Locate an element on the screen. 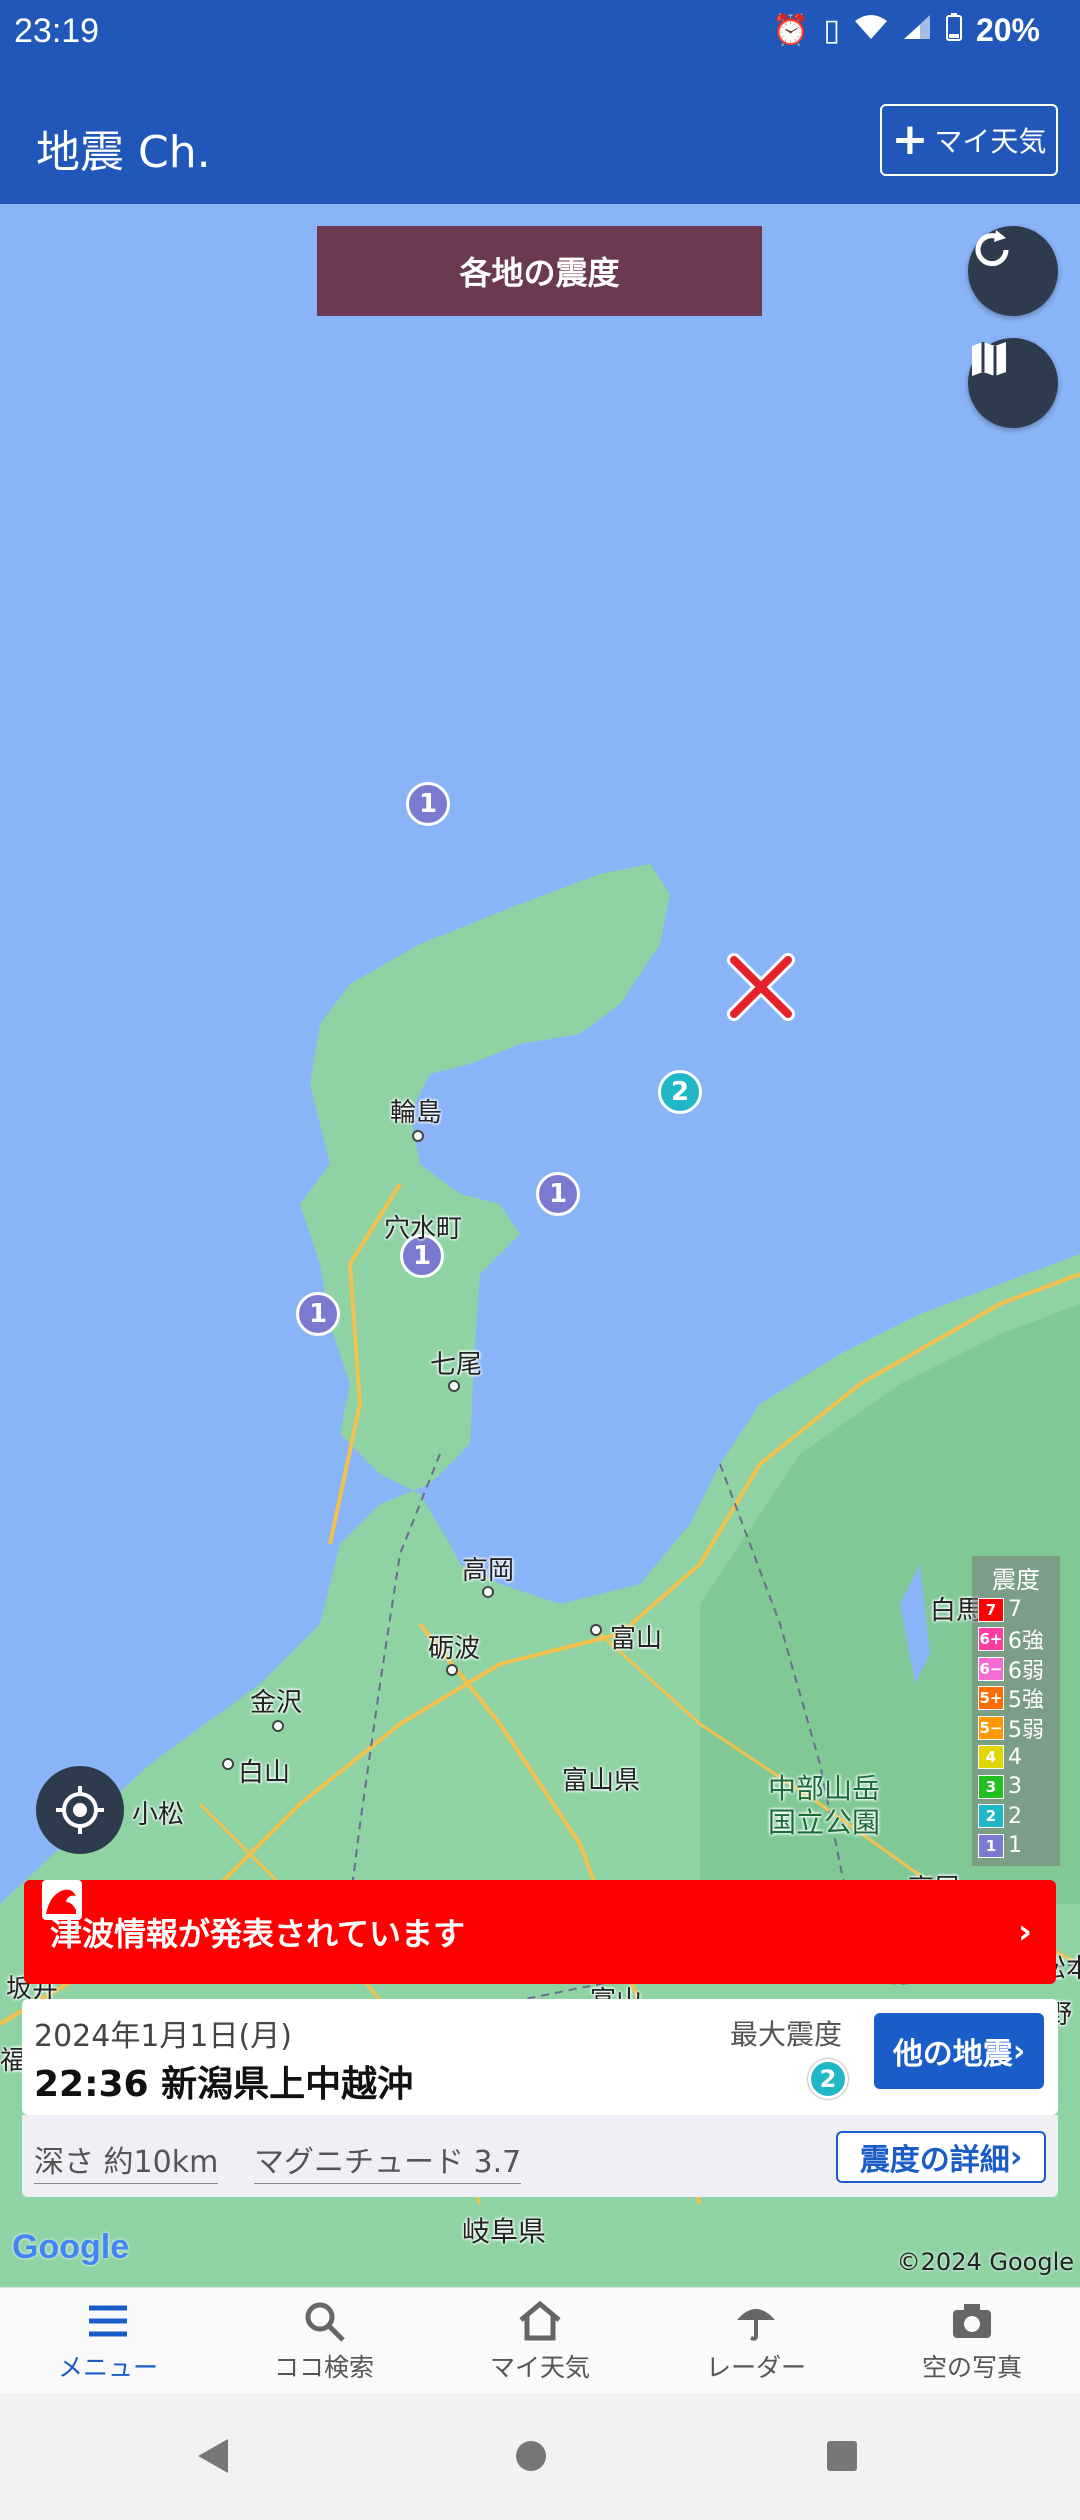 The image size is (1080, 2520). my-location-button is located at coordinates (80, 1810).